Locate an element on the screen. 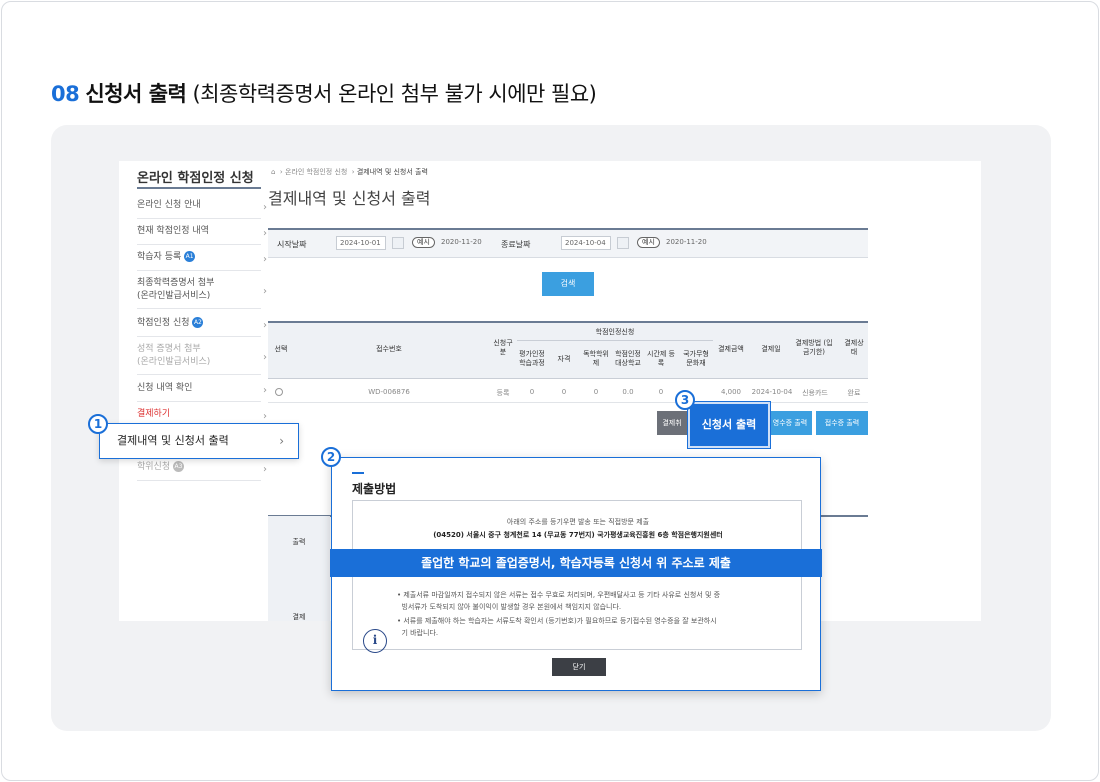  lower-print-label: 출력 is located at coordinates (299, 542).